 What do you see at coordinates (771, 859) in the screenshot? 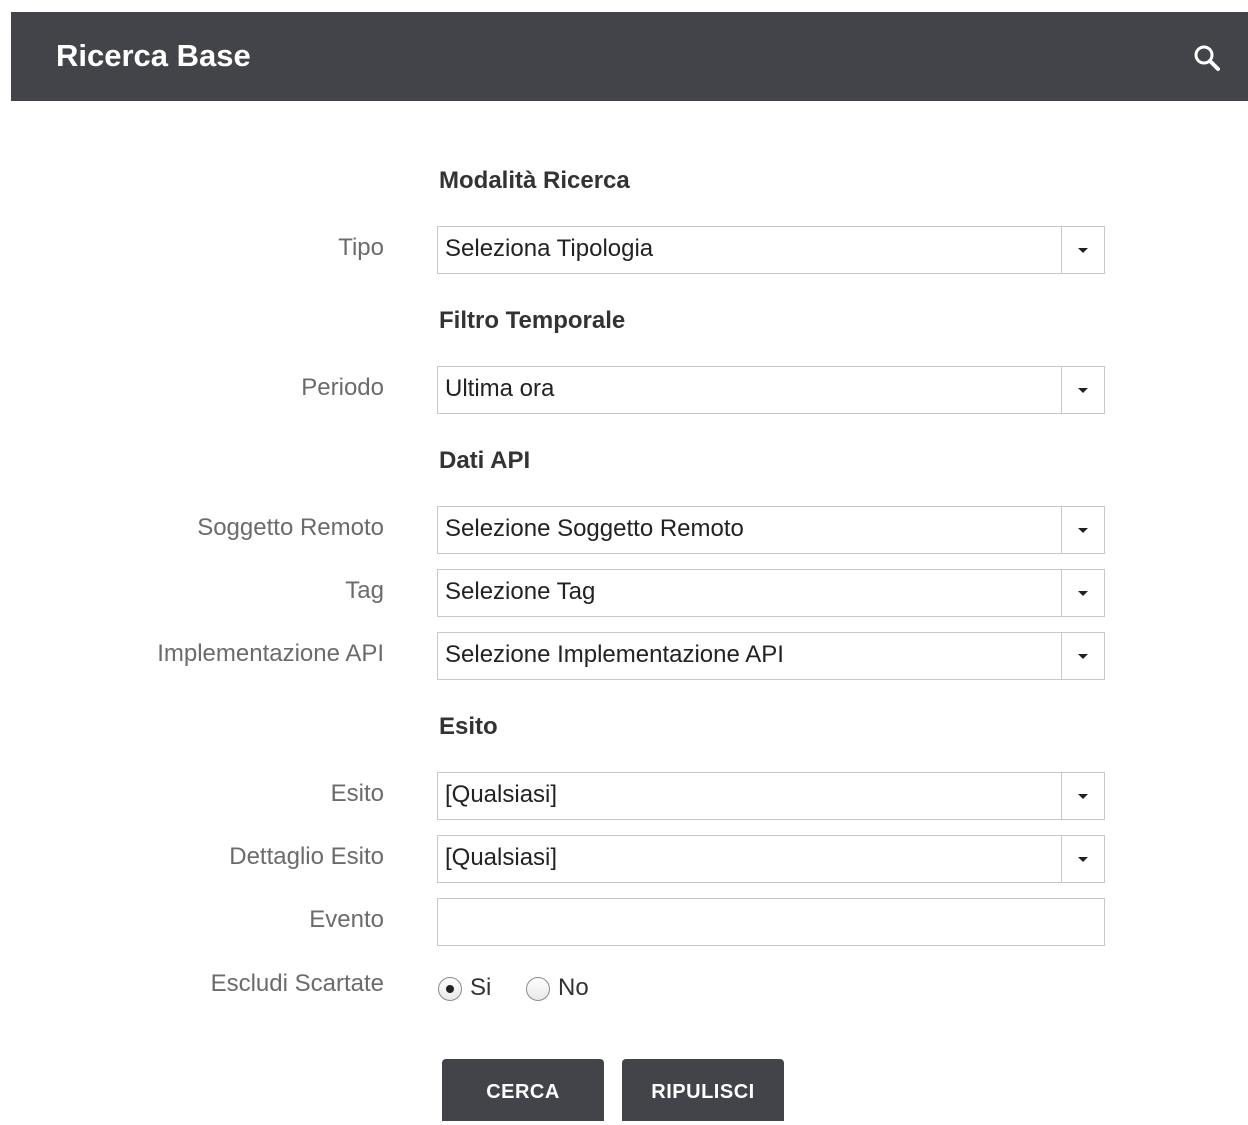
I see `dettaglio-esito-select: [Qualsiasi]` at bounding box center [771, 859].